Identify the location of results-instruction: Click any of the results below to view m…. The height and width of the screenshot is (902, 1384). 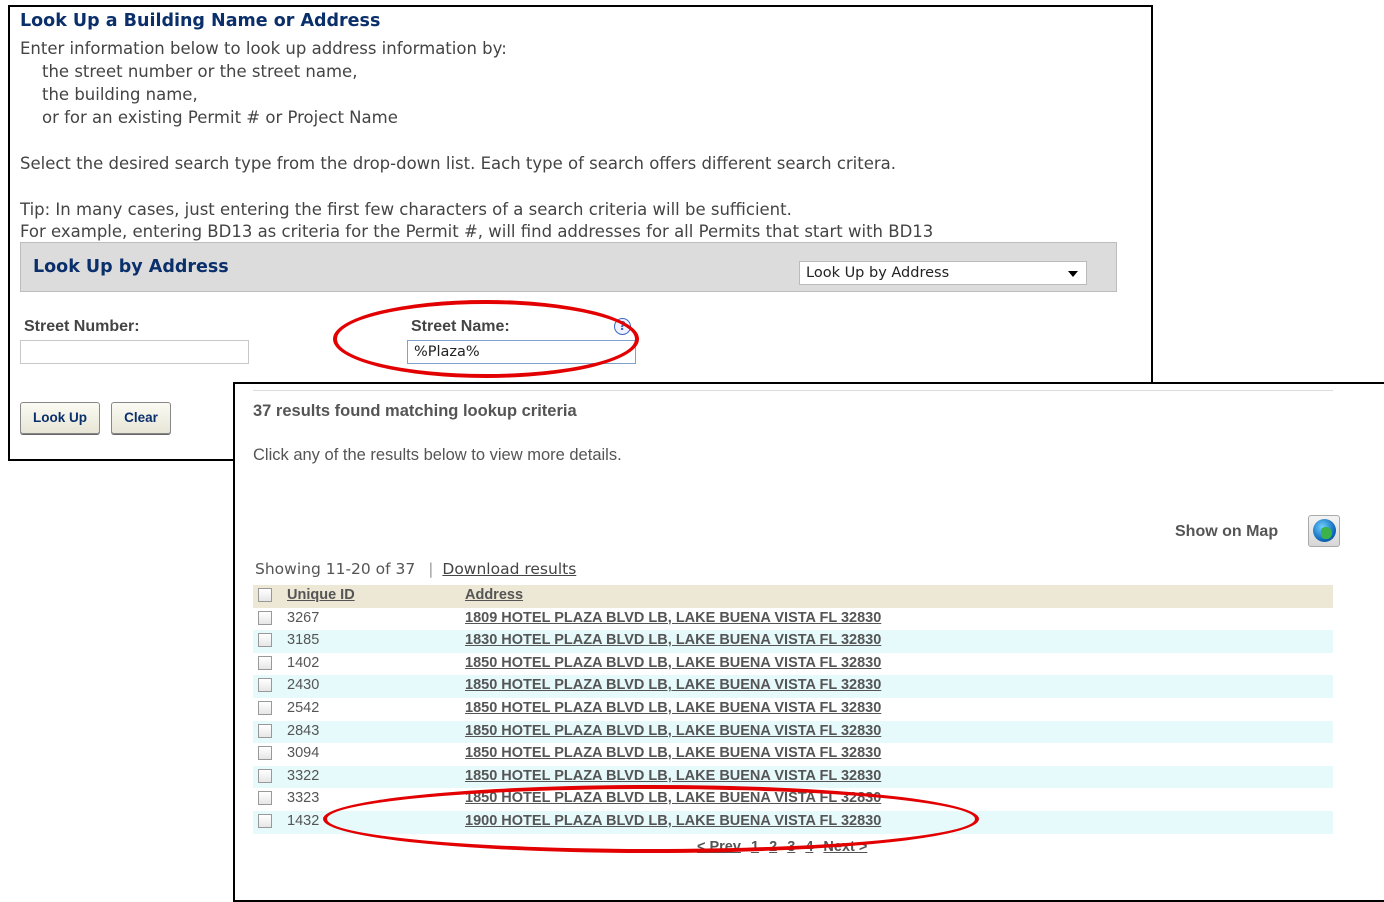
(437, 455).